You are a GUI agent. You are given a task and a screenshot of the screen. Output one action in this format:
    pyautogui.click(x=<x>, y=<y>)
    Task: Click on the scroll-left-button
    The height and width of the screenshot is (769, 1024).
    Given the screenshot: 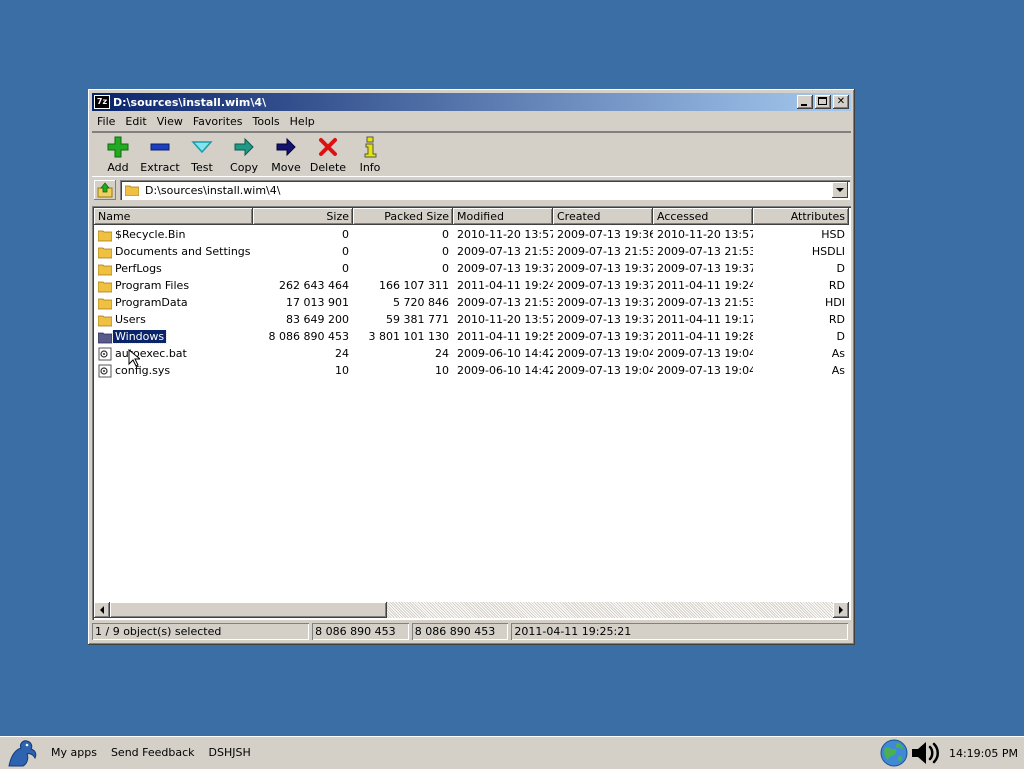 What is the action you would take?
    pyautogui.click(x=102, y=610)
    